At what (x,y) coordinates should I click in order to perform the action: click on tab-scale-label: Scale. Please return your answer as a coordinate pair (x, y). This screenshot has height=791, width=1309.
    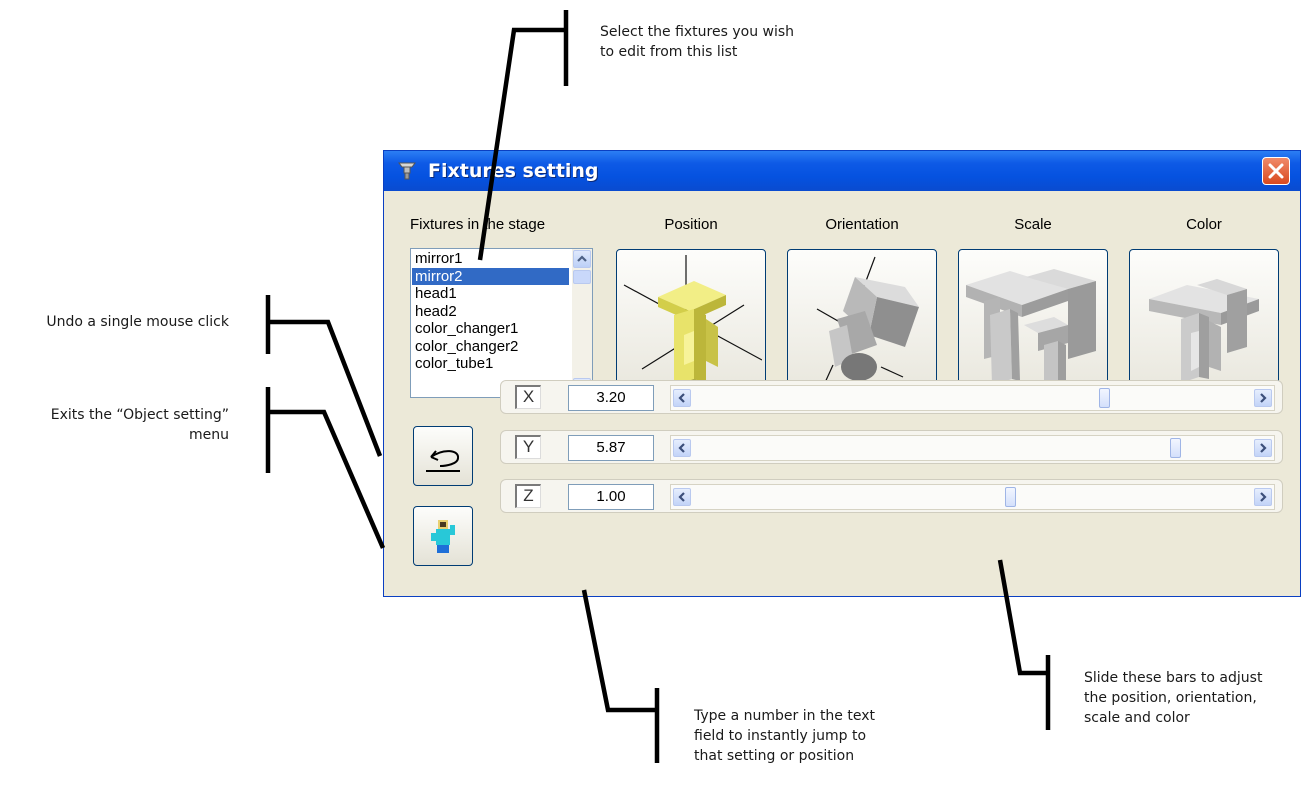
    Looking at the image, I should click on (1033, 224).